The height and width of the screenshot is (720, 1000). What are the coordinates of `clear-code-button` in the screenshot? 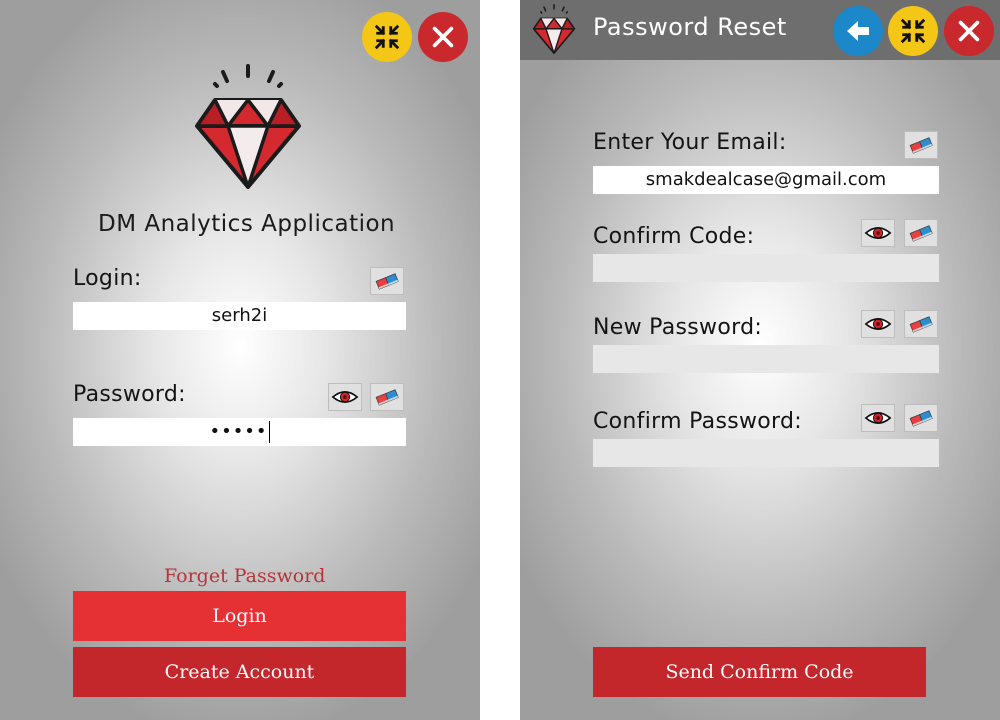 It's located at (921, 233).